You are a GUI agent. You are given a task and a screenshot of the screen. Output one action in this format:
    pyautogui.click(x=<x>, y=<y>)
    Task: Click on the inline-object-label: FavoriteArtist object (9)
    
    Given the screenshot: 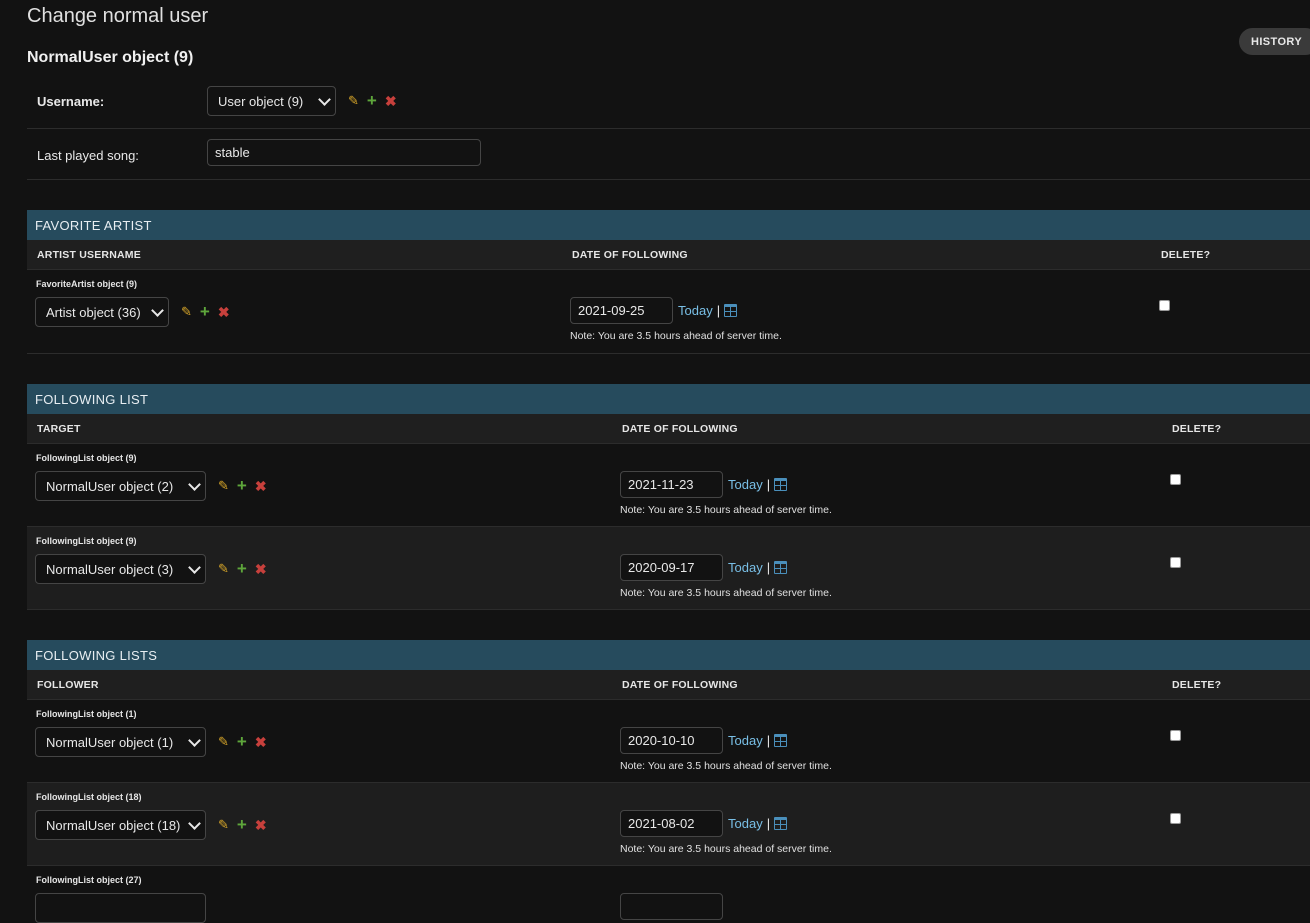 What is the action you would take?
    pyautogui.click(x=87, y=284)
    